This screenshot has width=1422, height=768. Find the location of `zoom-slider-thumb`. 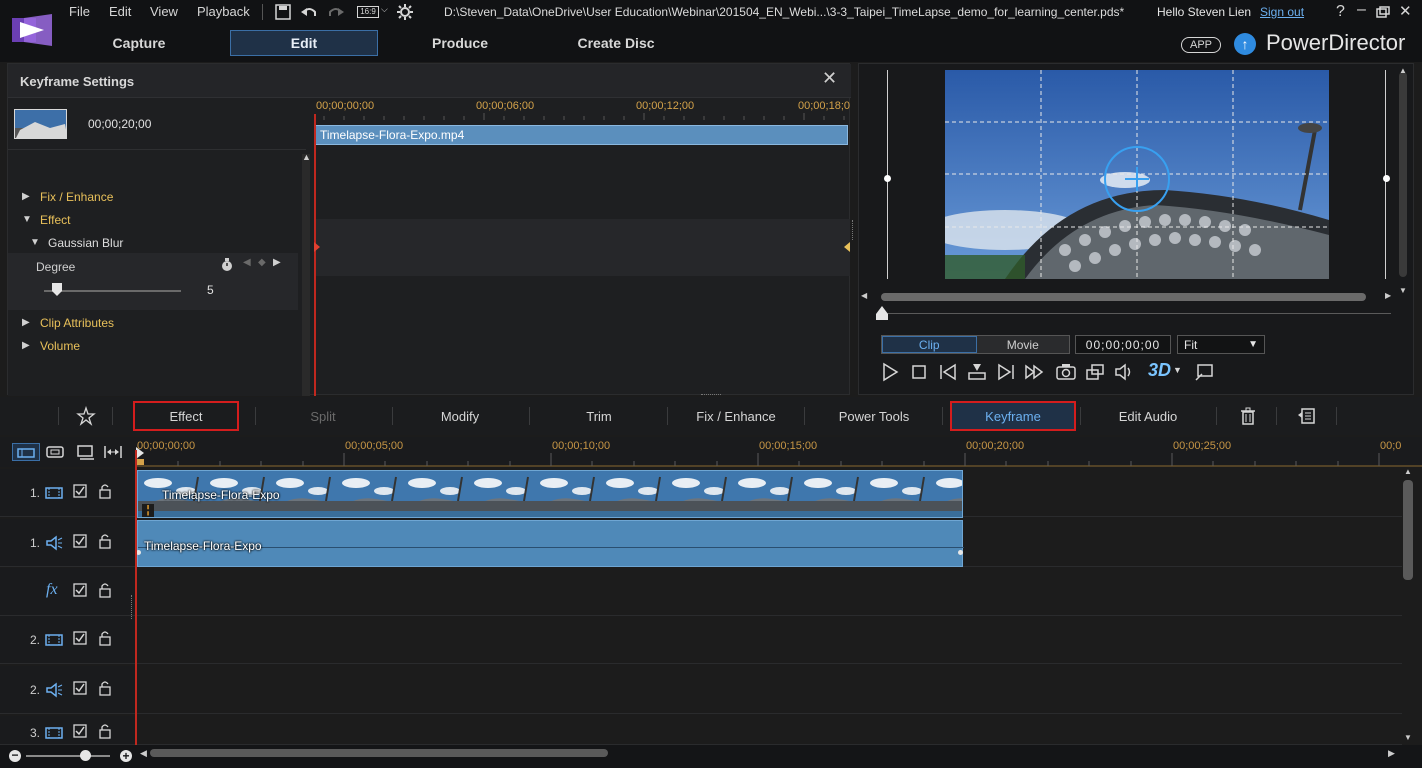

zoom-slider-thumb is located at coordinates (85, 755).